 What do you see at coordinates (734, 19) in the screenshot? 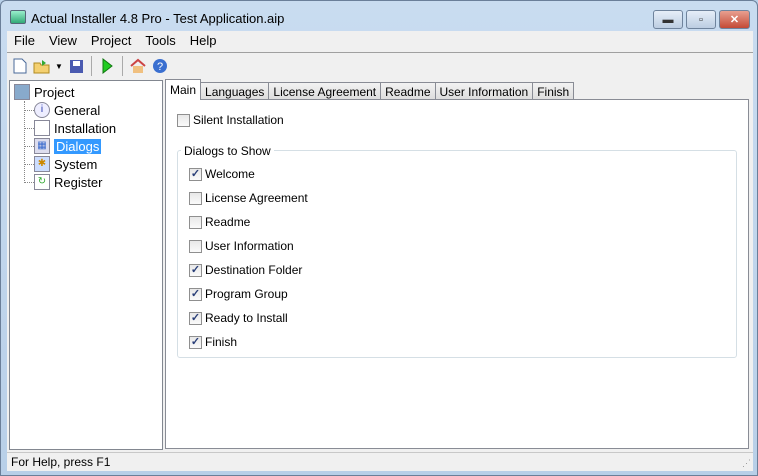
I see `close-button: ✕` at bounding box center [734, 19].